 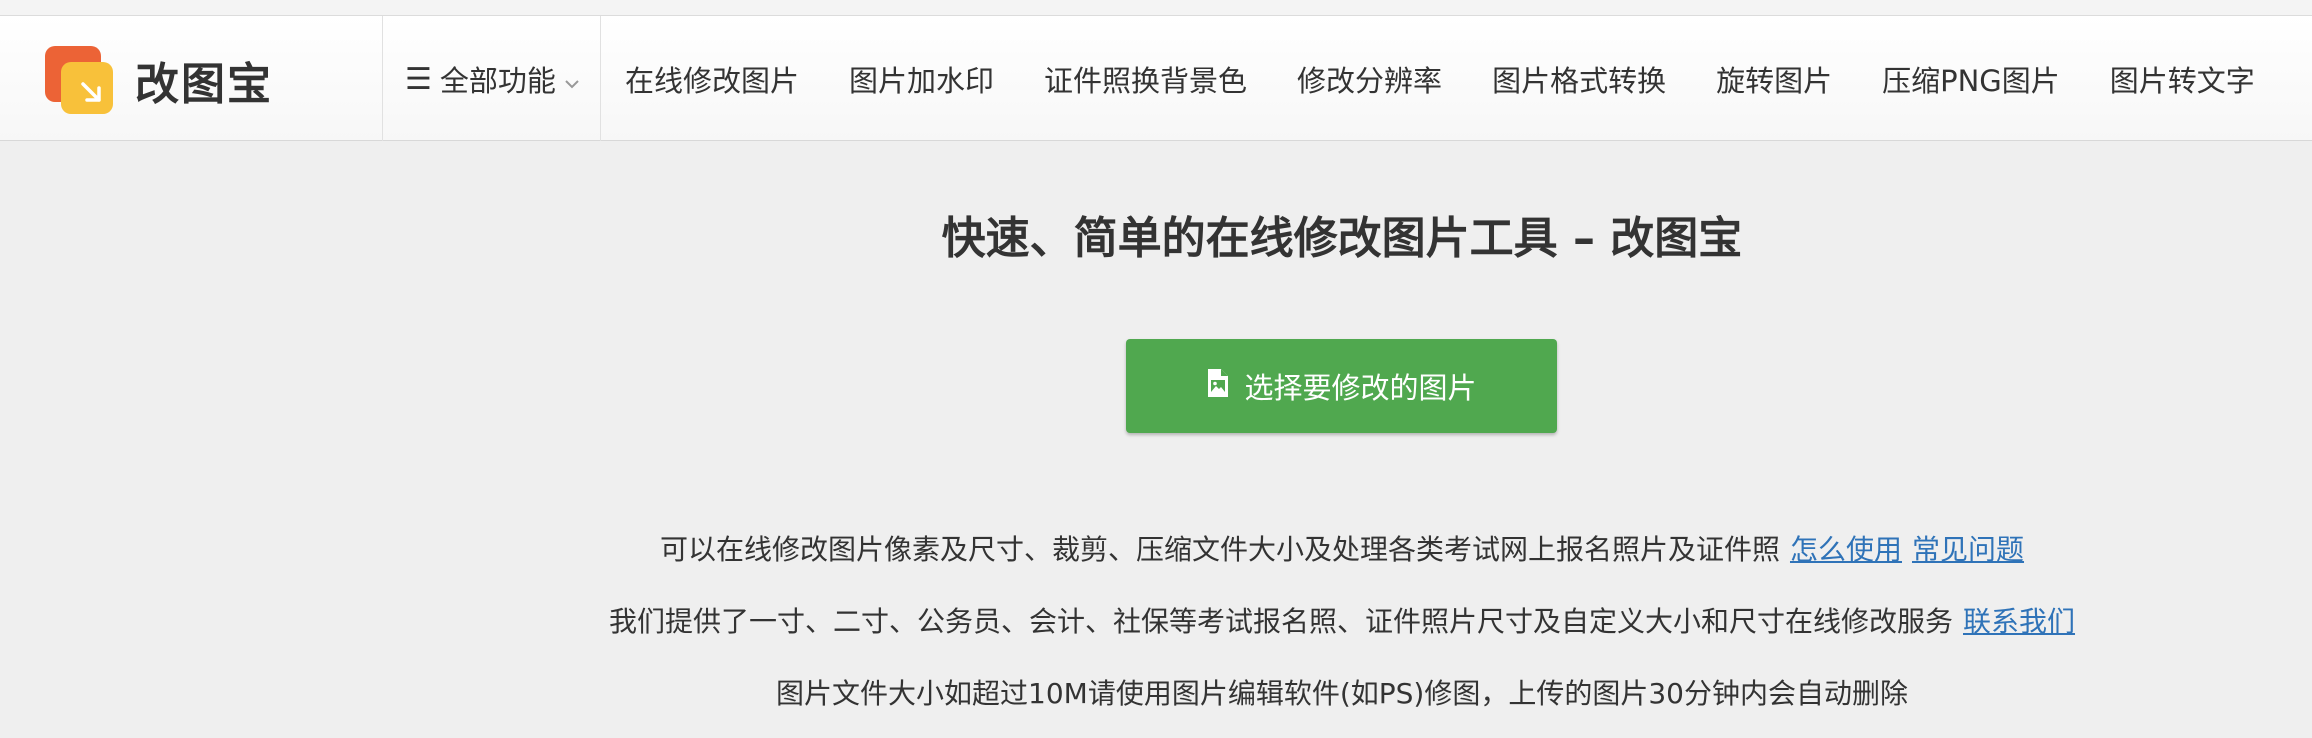 What do you see at coordinates (921, 79) in the screenshot?
I see `nav-link-watermark: 图片加水印` at bounding box center [921, 79].